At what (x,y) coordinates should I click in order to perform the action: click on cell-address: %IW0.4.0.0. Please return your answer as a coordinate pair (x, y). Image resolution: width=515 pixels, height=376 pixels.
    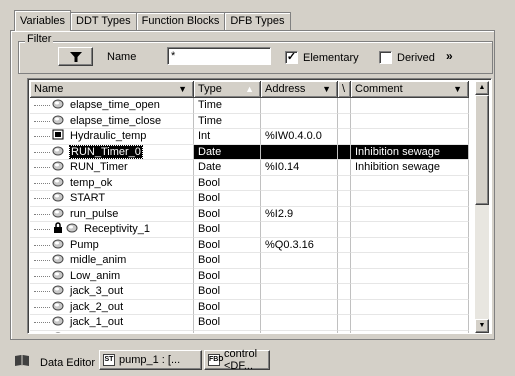
    Looking at the image, I should click on (299, 137).